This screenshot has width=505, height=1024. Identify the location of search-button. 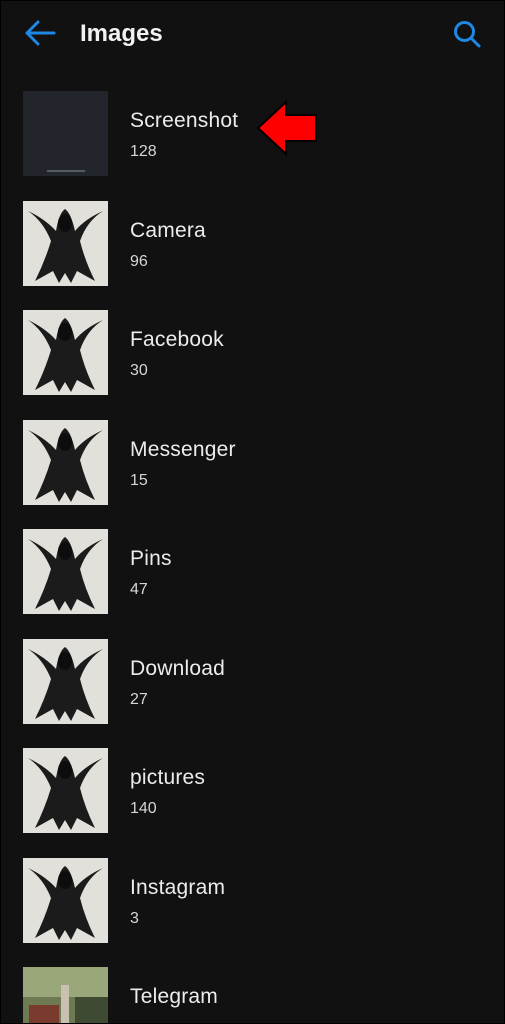
(467, 34).